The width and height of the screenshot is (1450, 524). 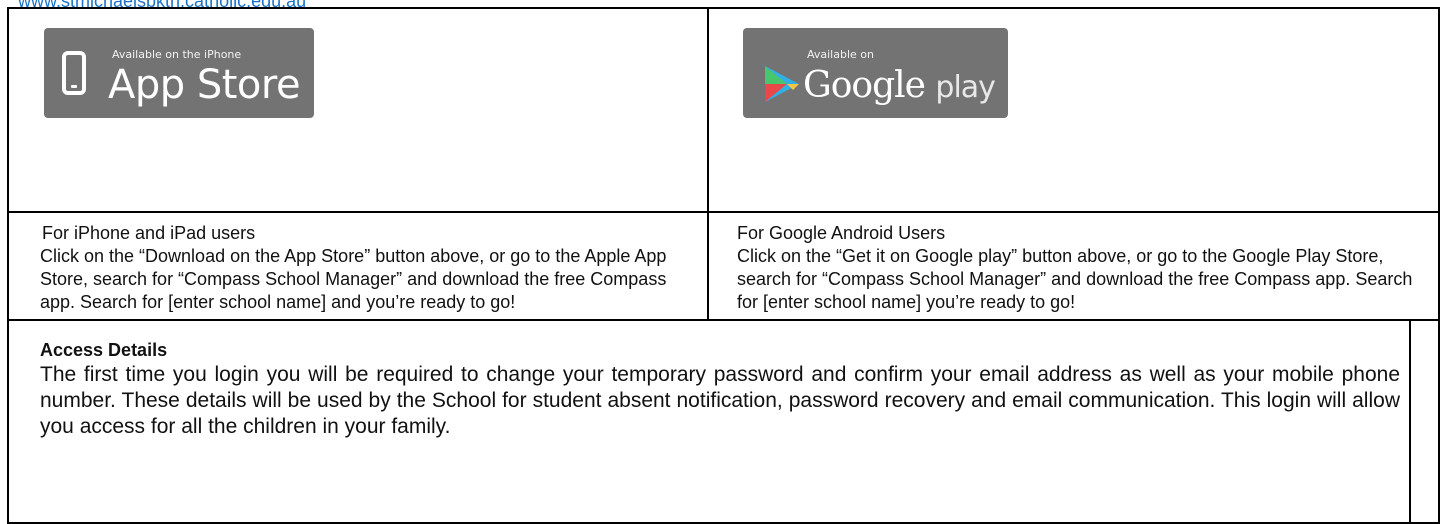 What do you see at coordinates (177, 54) in the screenshot?
I see `appstore-small-text: Available on the iPhone` at bounding box center [177, 54].